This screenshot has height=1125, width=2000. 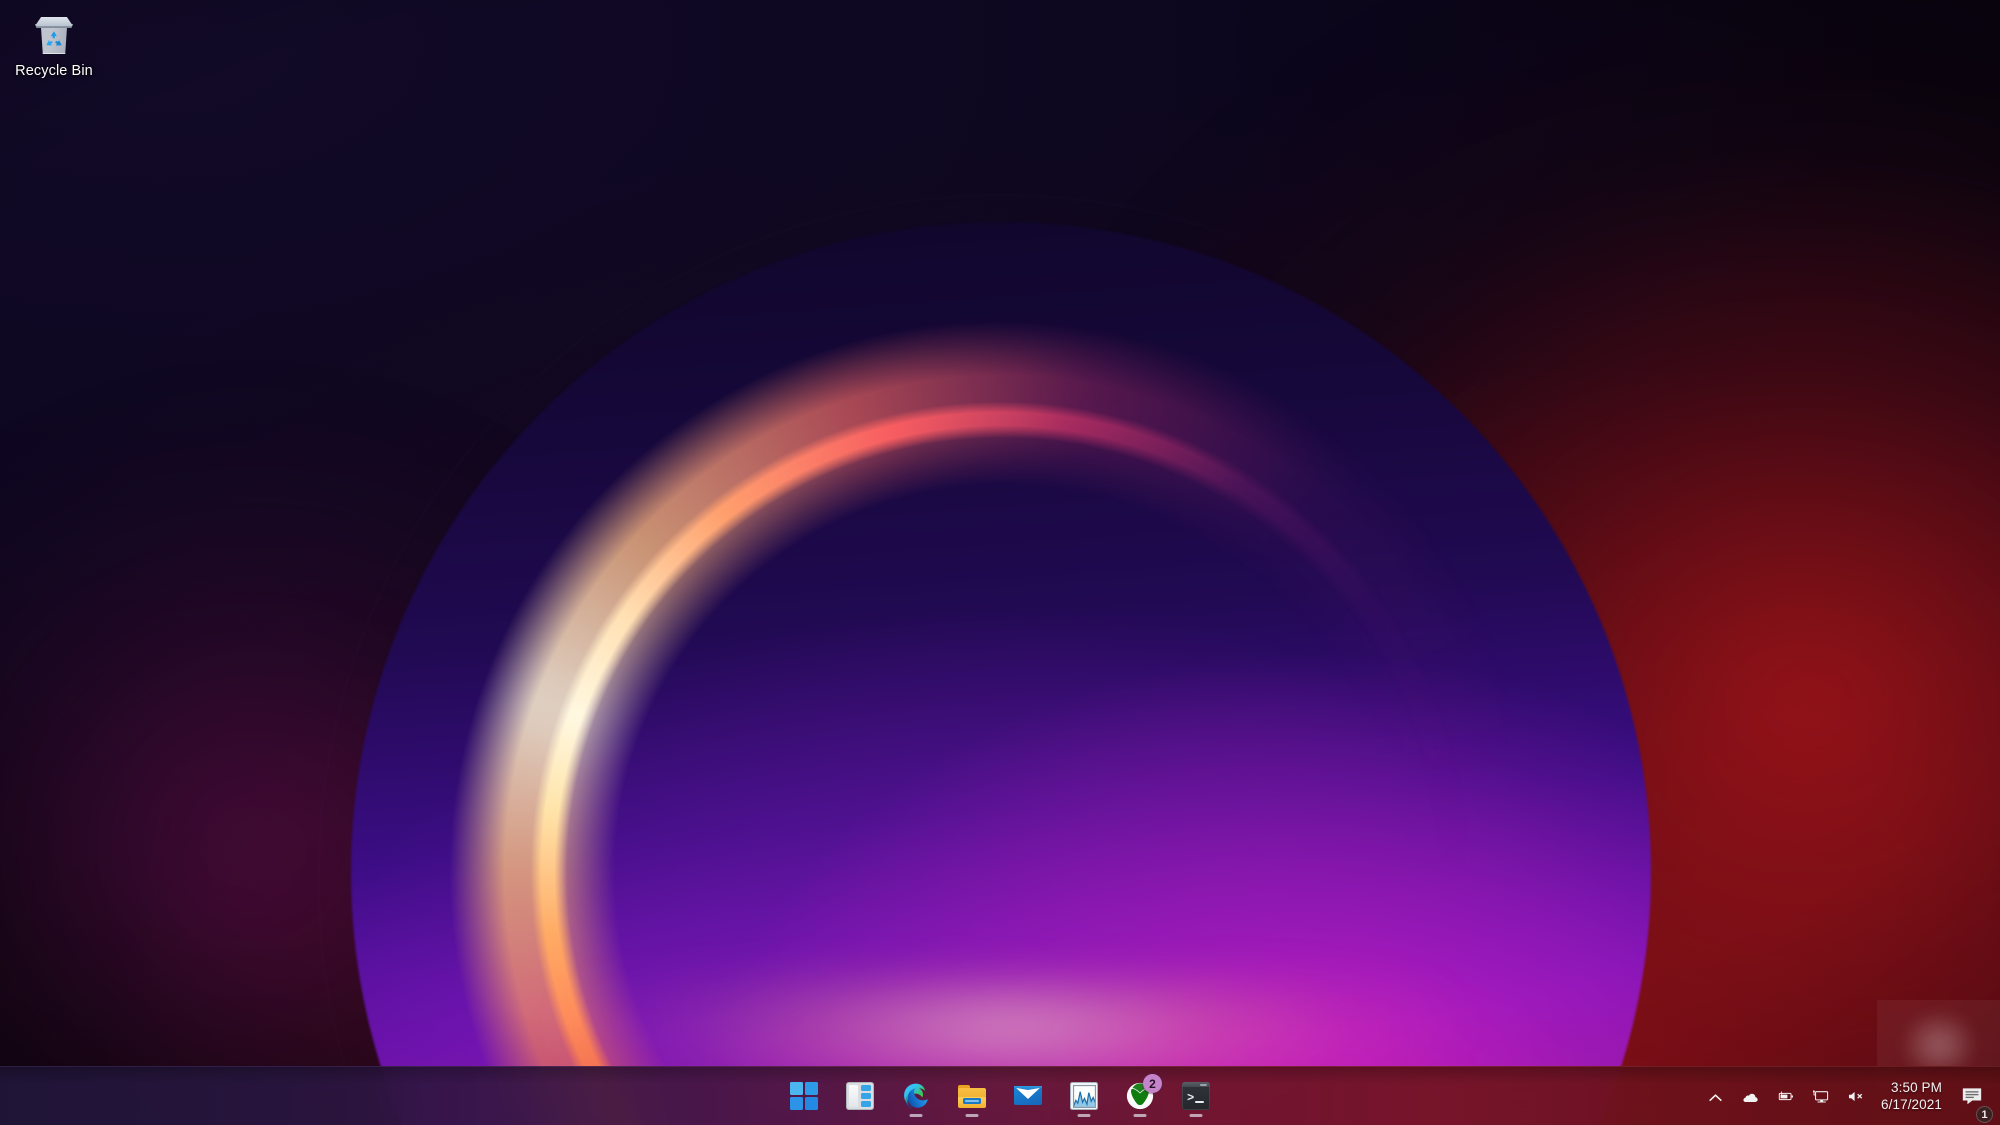 I want to click on chart-window-icon, so click(x=1084, y=1096).